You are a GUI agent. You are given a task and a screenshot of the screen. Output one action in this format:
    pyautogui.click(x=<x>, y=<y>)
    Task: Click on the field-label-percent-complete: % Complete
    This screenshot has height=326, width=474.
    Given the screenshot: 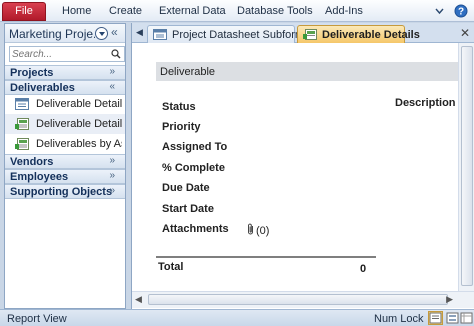 What is the action you would take?
    pyautogui.click(x=193, y=168)
    